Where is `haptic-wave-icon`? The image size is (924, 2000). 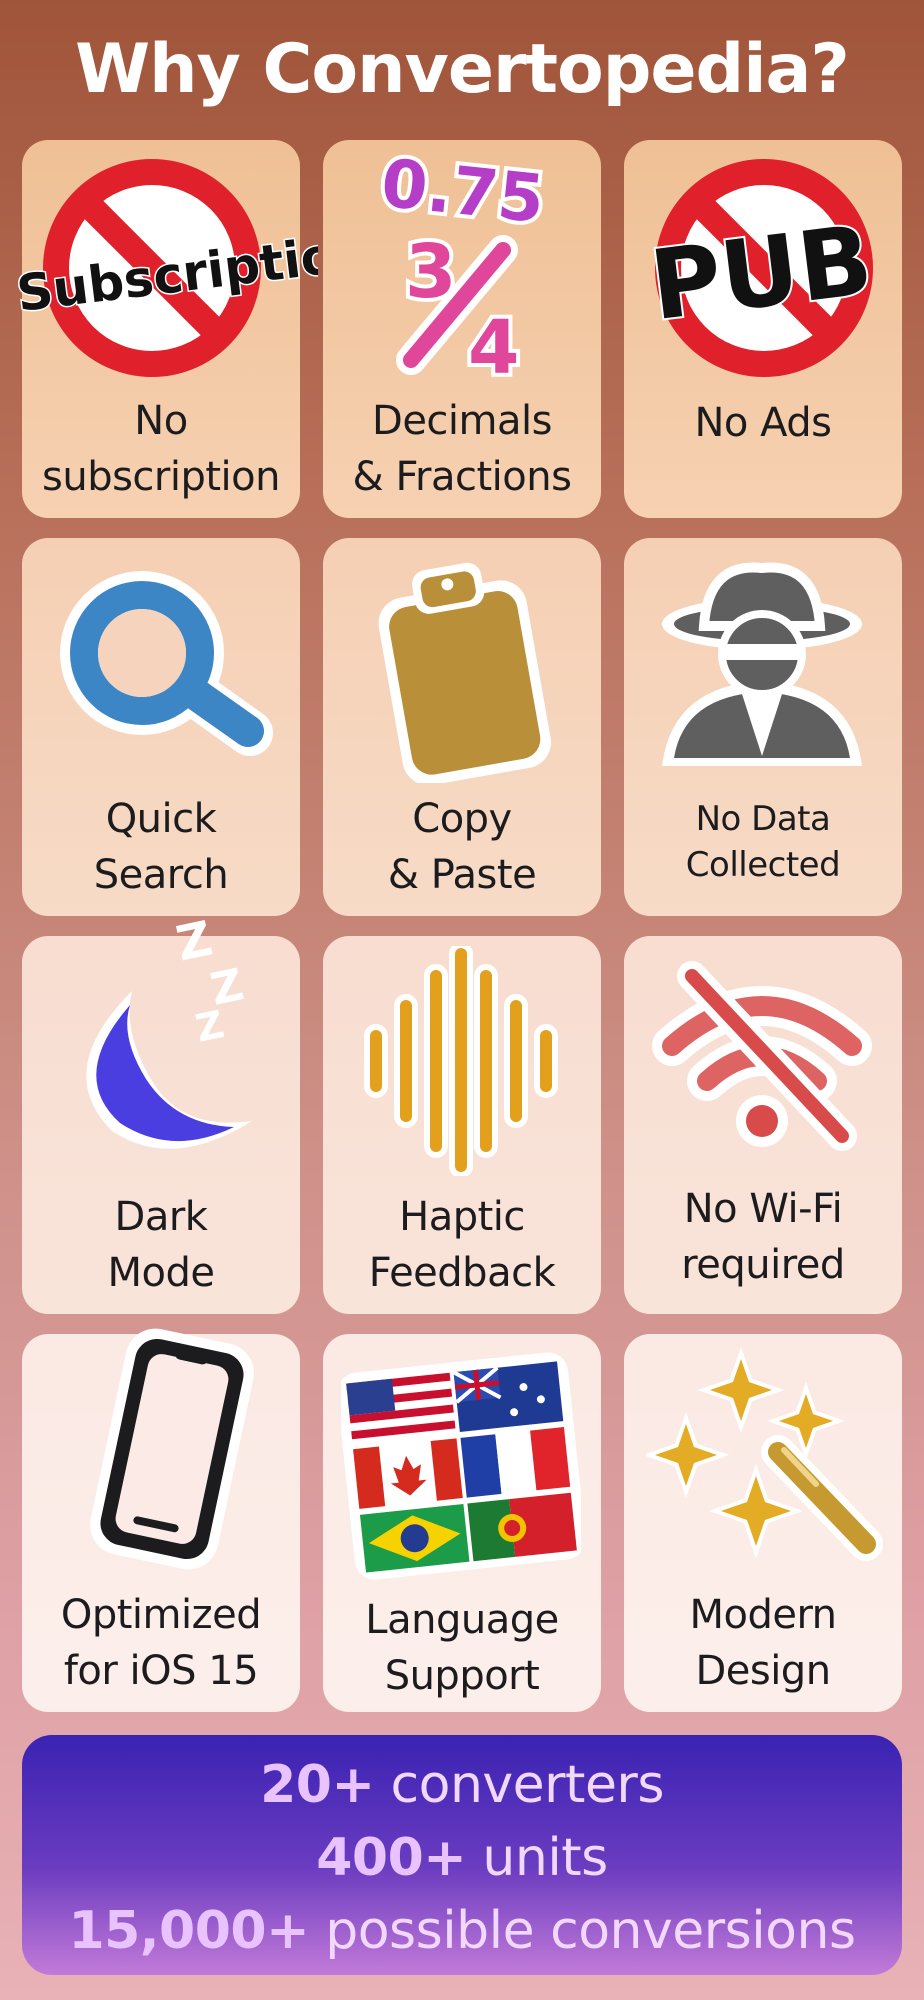
haptic-wave-icon is located at coordinates (461, 1061).